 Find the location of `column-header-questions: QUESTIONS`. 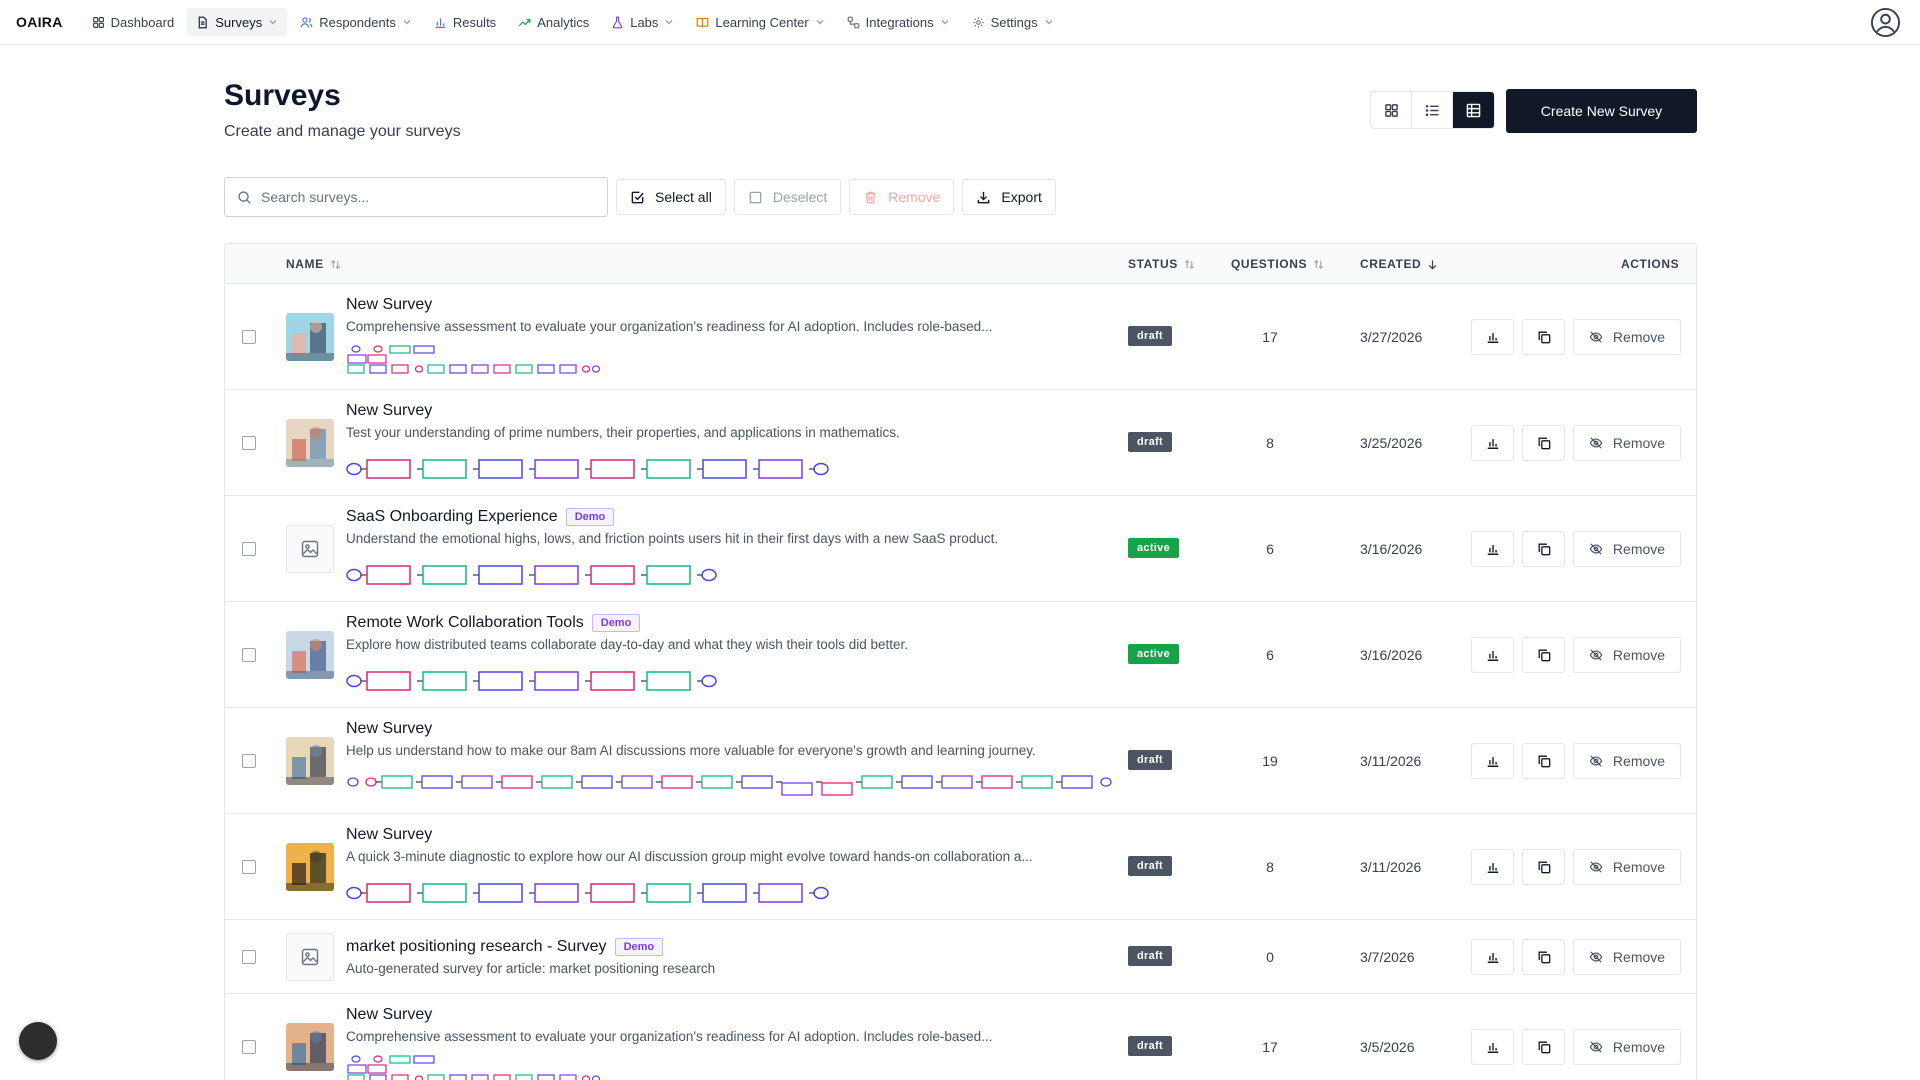

column-header-questions: QUESTIONS is located at coordinates (1277, 264).